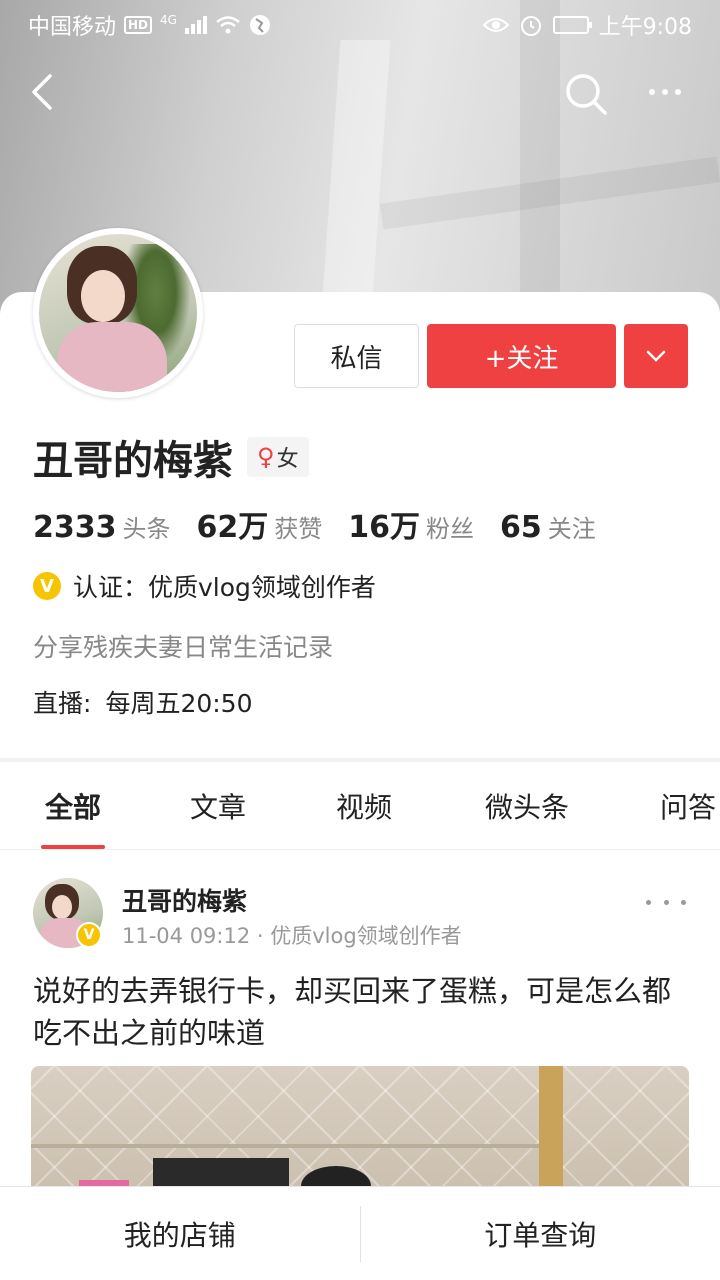 The width and height of the screenshot is (720, 1280). I want to click on post-meta: 11-04 09:12 · 优质vlog领域创作者, so click(292, 936).